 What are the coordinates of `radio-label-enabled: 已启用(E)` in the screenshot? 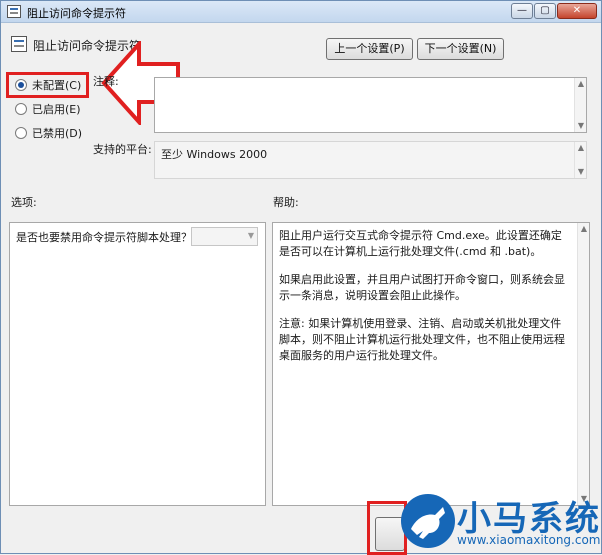 It's located at (56, 109).